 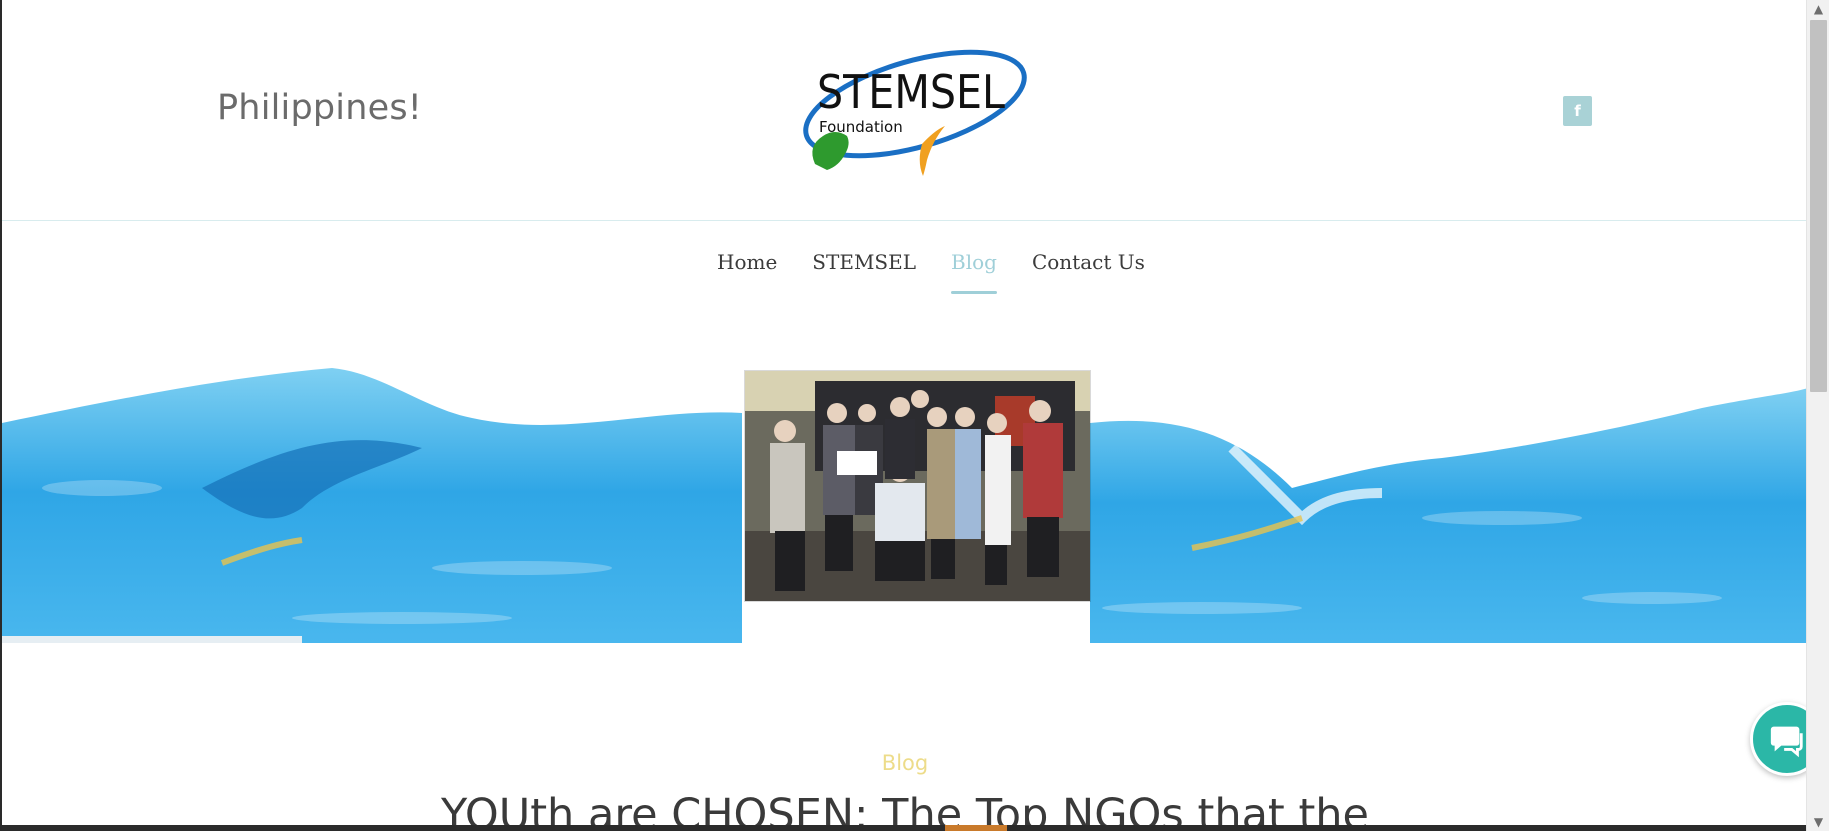 I want to click on main-nav: Home STEMSEL Blog Contact Us, so click(x=904, y=262).